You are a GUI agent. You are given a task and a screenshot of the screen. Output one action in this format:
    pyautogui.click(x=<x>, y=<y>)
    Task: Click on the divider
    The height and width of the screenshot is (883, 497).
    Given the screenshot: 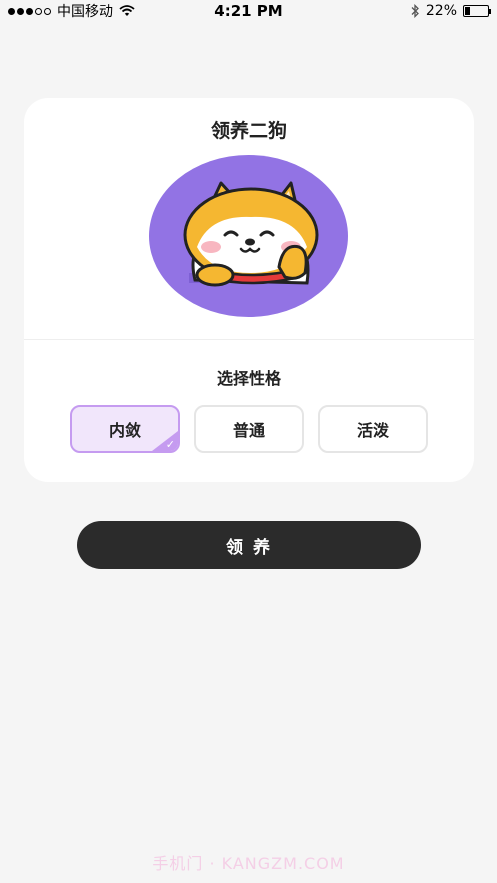 What is the action you would take?
    pyautogui.click(x=249, y=339)
    